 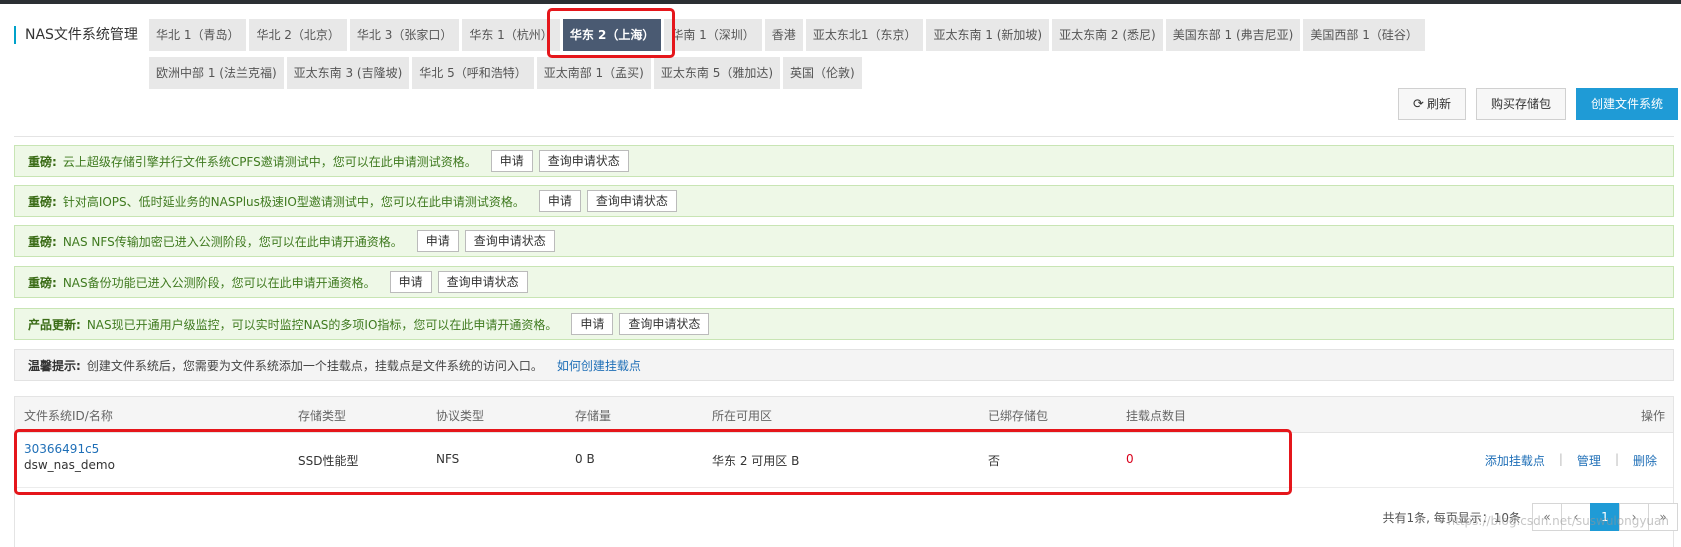 I want to click on column-header: 挂载点数目, so click(x=1156, y=416).